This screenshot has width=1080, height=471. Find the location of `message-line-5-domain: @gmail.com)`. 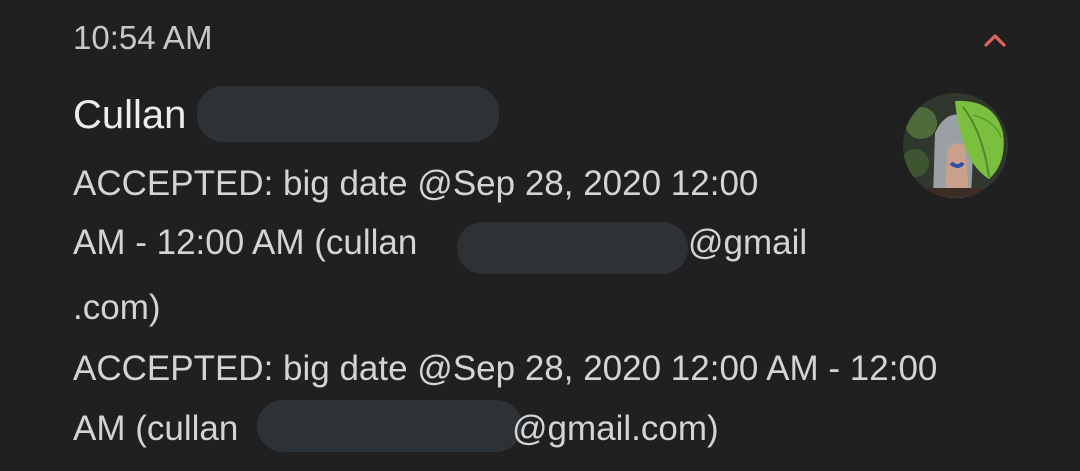

message-line-5-domain: @gmail.com) is located at coordinates (615, 428).